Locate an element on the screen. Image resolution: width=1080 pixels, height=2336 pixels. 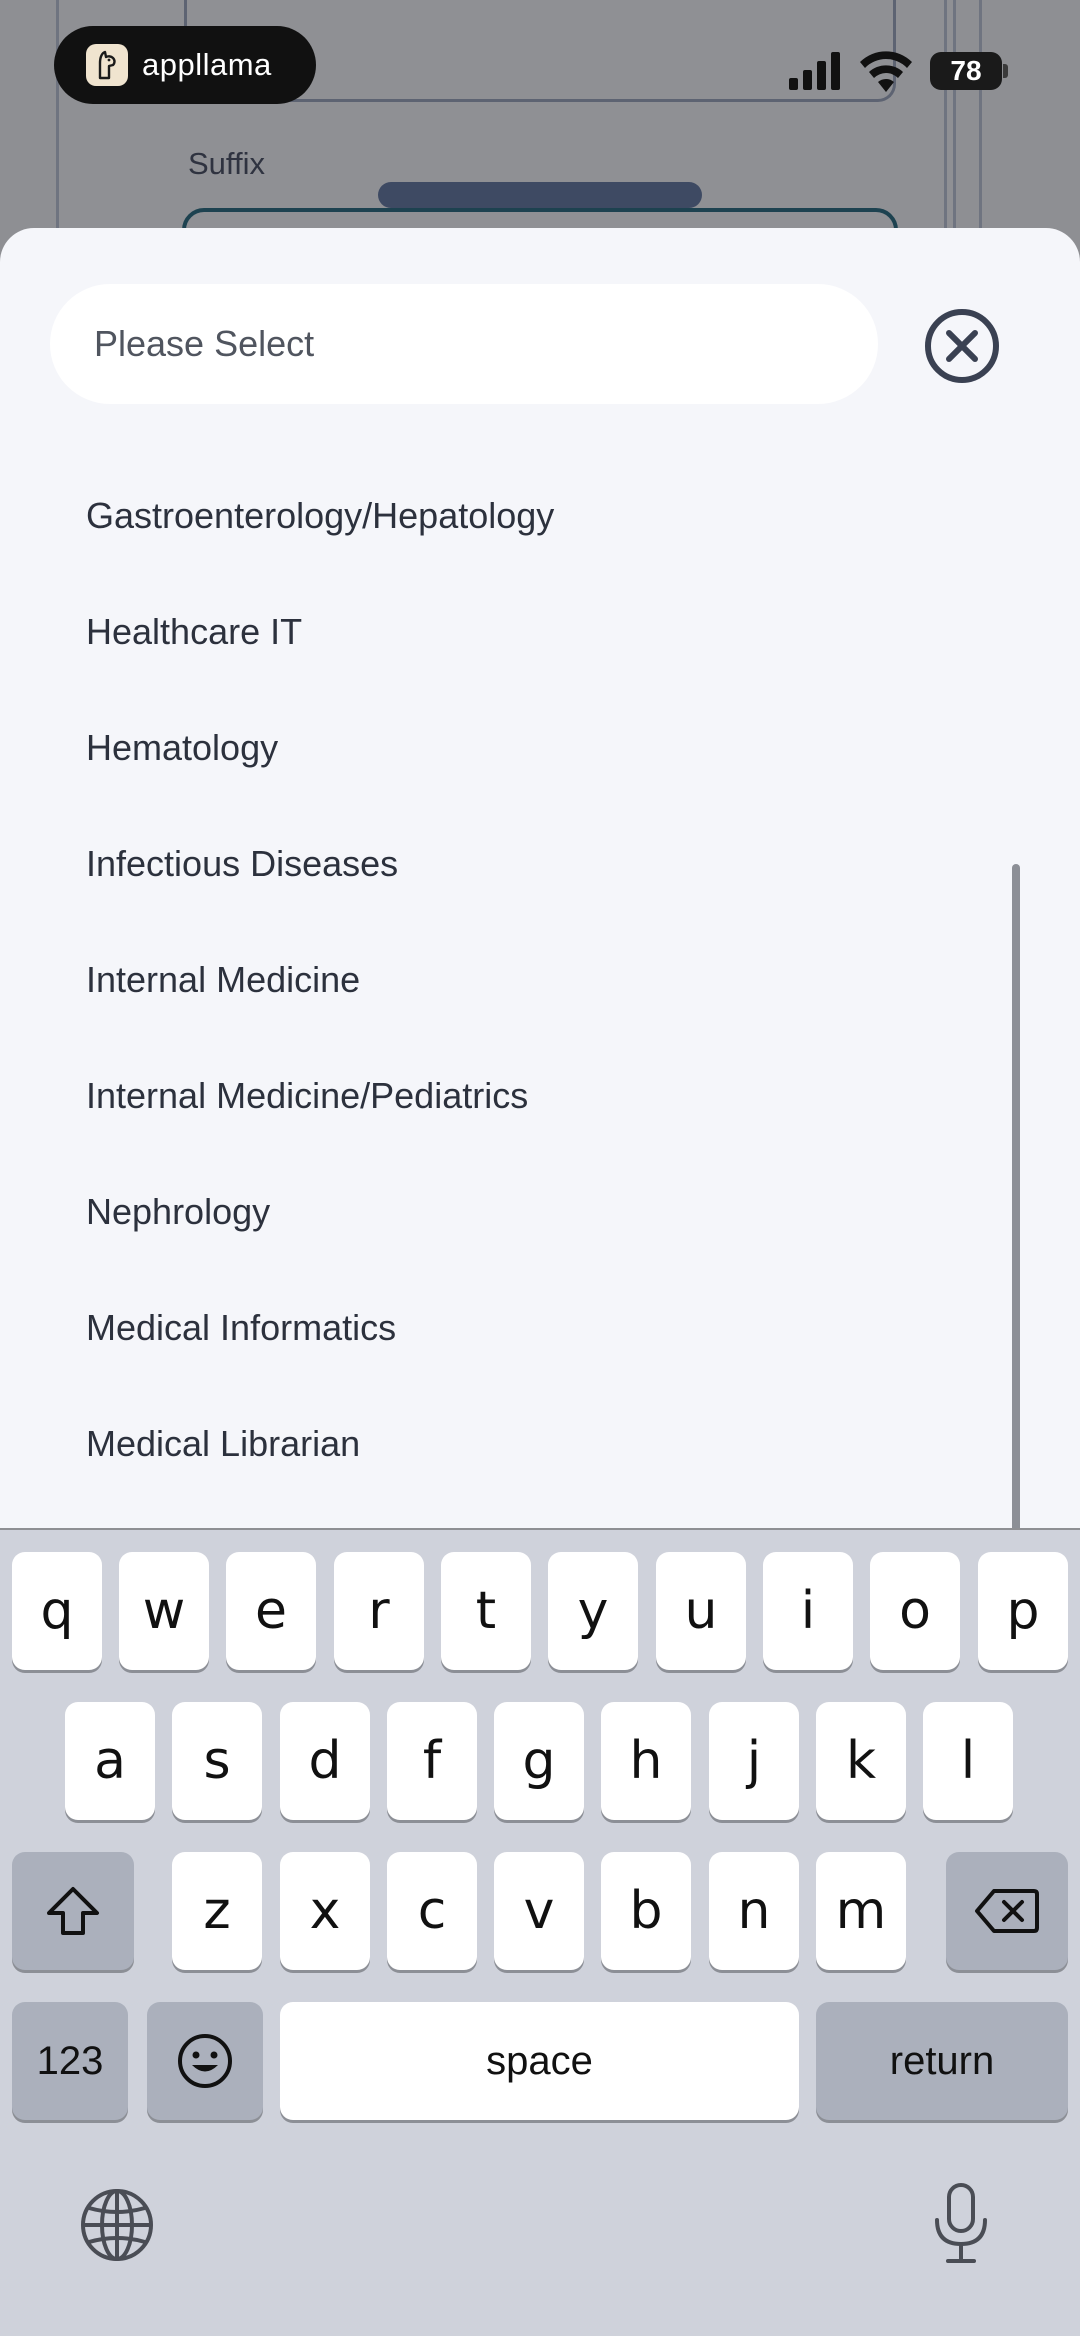
key-t: t is located at coordinates (486, 1611).